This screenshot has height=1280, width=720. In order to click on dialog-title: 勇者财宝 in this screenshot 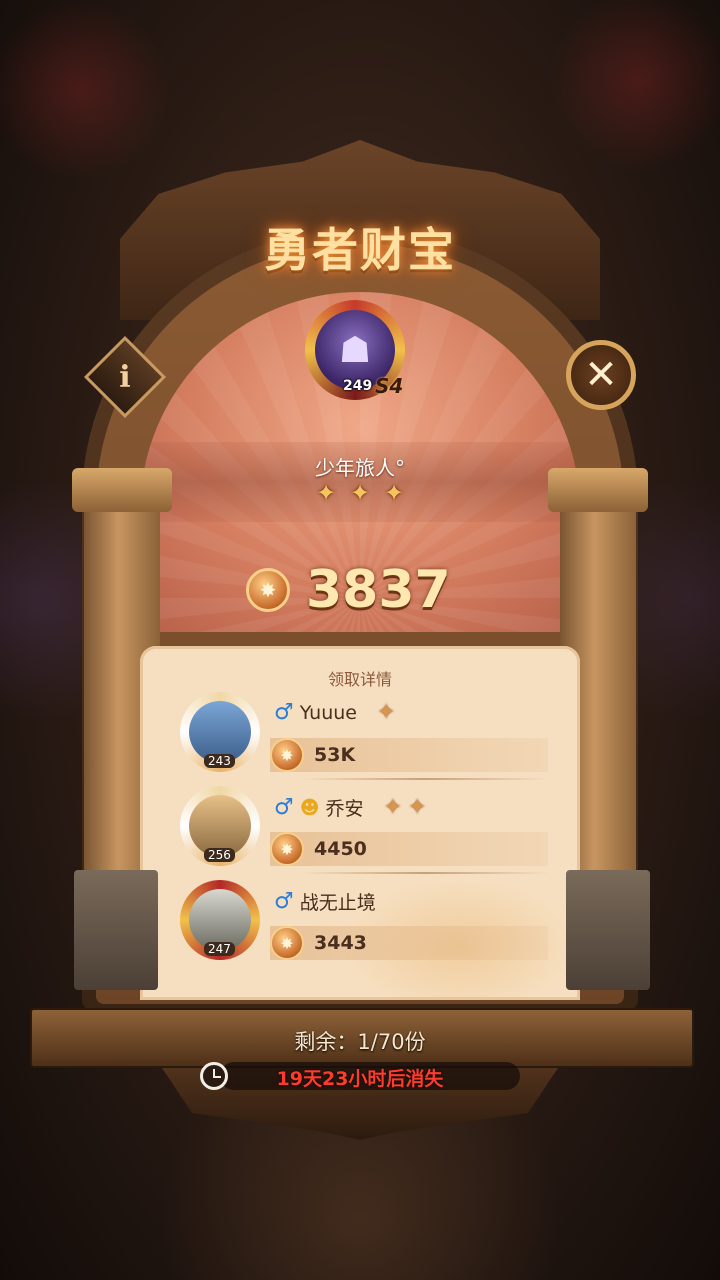, I will do `click(360, 250)`.